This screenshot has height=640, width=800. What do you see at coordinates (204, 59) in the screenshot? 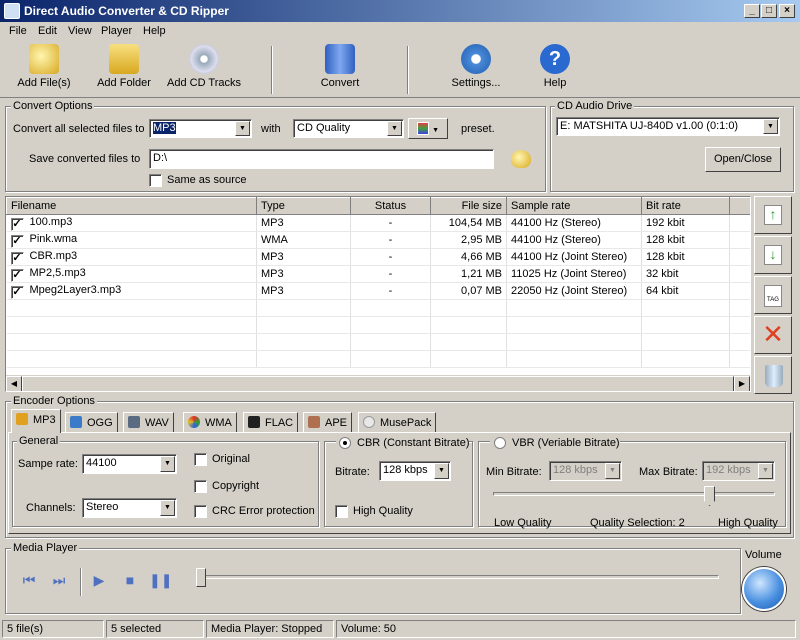
I see `cd-icon` at bounding box center [204, 59].